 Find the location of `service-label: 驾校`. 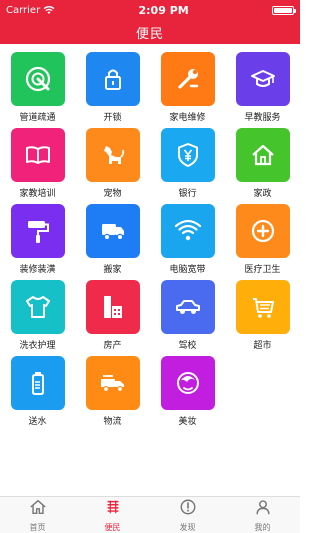

service-label: 驾校 is located at coordinates (187, 346).